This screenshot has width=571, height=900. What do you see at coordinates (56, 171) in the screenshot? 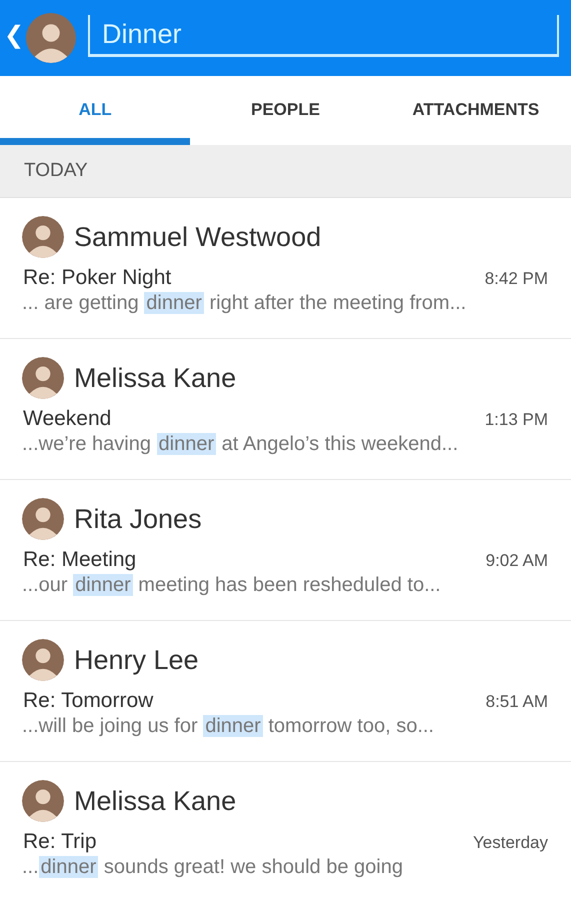
I see `section-title: TODAY` at bounding box center [56, 171].